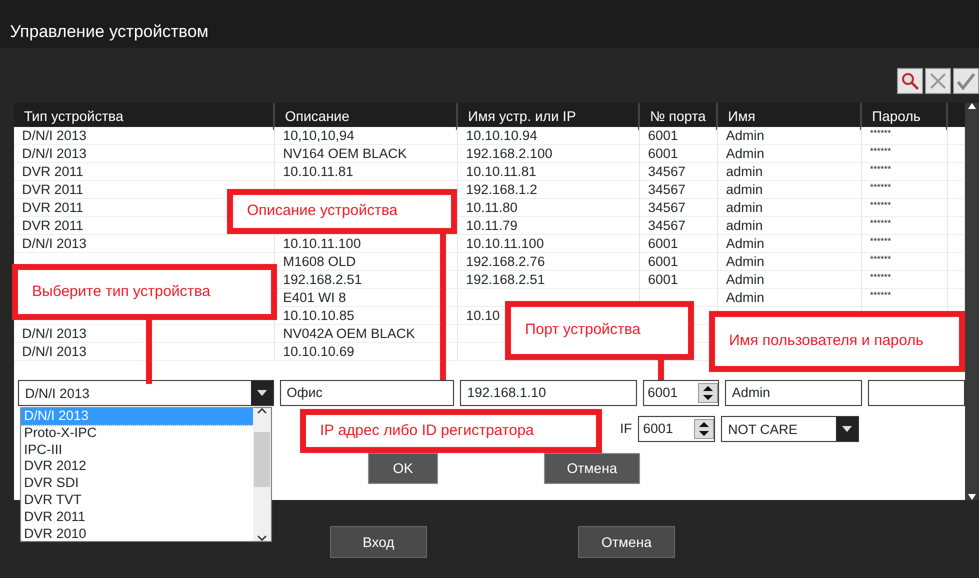 The width and height of the screenshot is (979, 578). What do you see at coordinates (262, 411) in the screenshot?
I see `chevron-up-icon` at bounding box center [262, 411].